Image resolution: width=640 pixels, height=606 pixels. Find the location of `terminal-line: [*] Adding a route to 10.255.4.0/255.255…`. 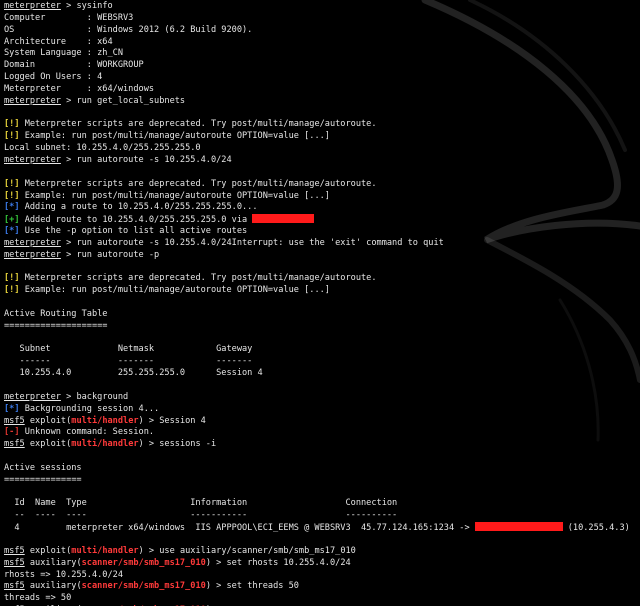

terminal-line: [*] Adding a route to 10.255.4.0/255.255… is located at coordinates (322, 208).